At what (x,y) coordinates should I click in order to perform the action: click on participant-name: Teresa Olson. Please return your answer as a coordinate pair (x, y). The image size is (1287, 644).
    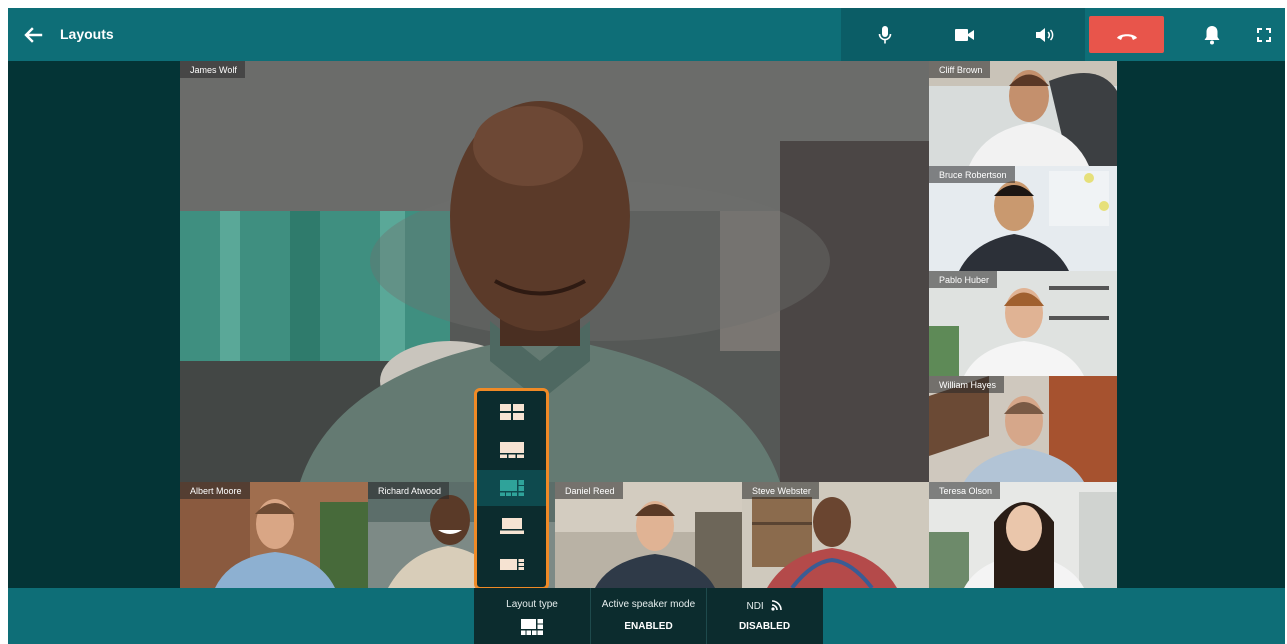
    Looking at the image, I should click on (965, 490).